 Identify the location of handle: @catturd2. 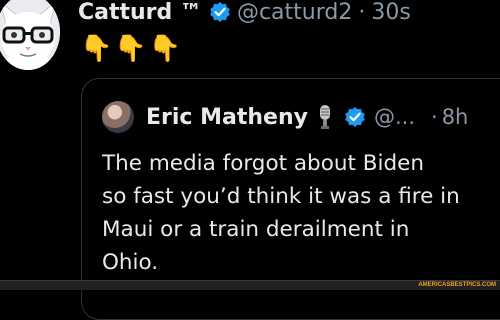
(294, 12).